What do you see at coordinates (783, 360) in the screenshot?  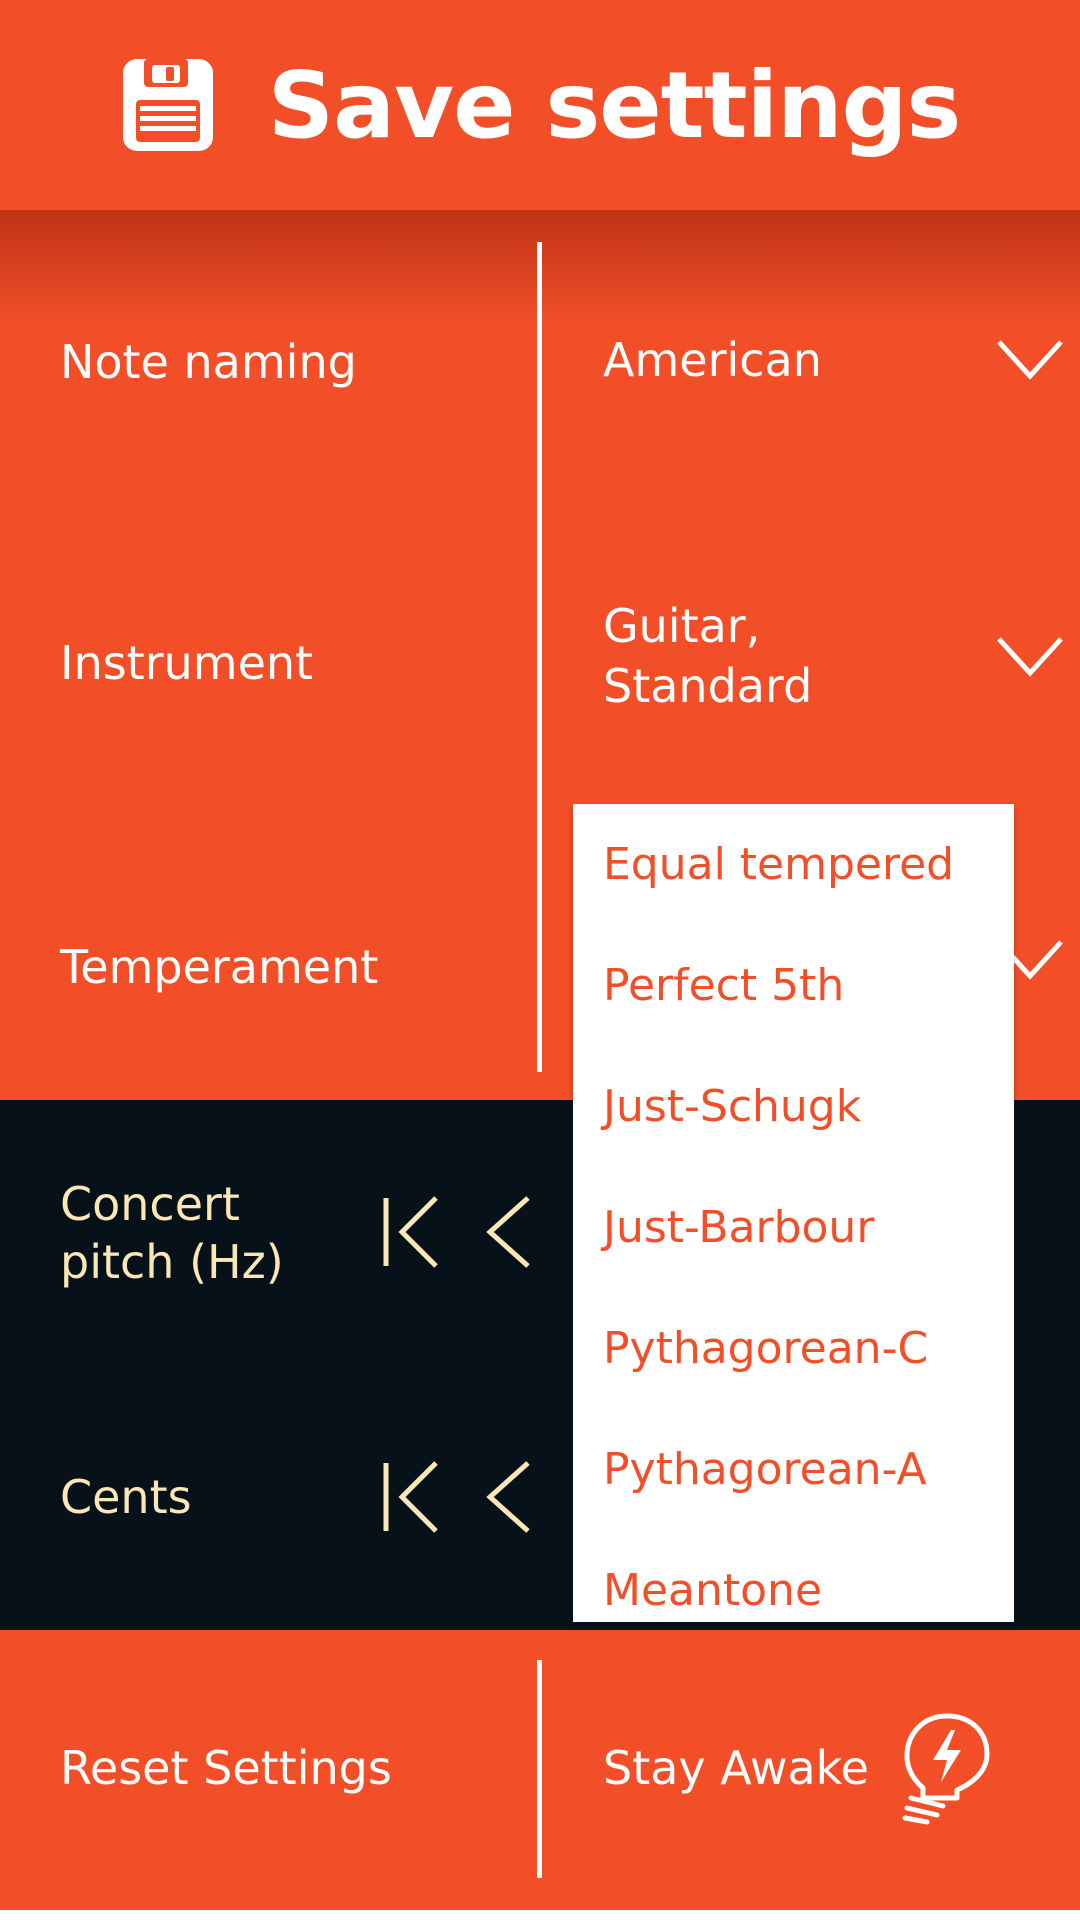 I see `note-naming-value: American` at bounding box center [783, 360].